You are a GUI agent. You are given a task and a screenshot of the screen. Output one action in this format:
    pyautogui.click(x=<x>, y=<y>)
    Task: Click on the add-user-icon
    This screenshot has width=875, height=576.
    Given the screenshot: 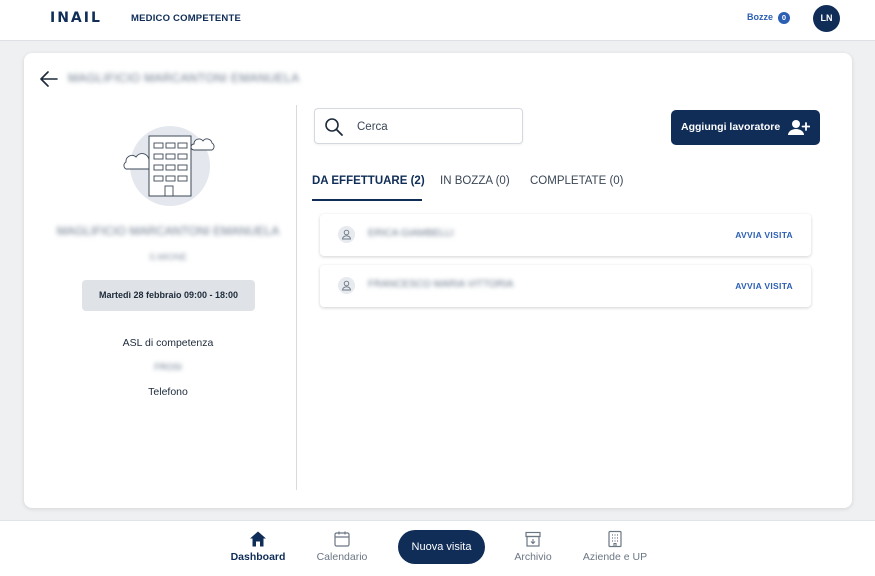 What is the action you would take?
    pyautogui.click(x=799, y=127)
    